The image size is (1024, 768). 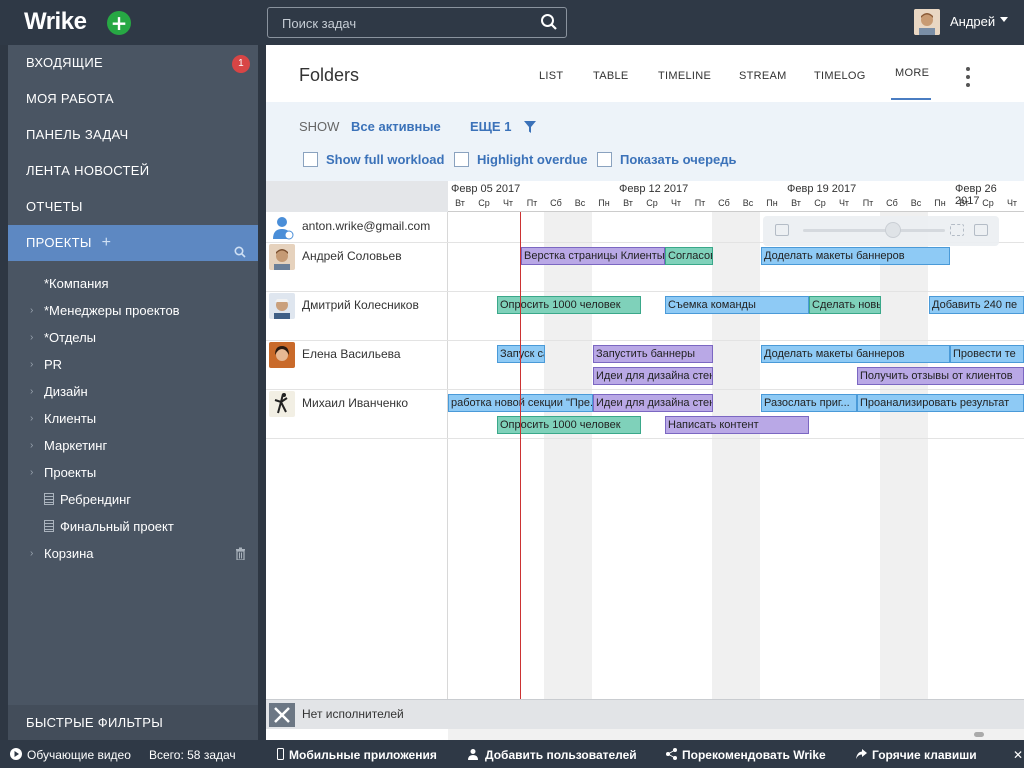 What do you see at coordinates (552, 755) in the screenshot?
I see `add-users-link: Добавить пользователей` at bounding box center [552, 755].